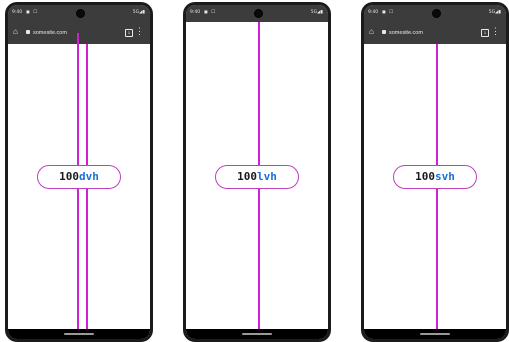 The height and width of the screenshot is (342, 509). I want to click on unit-label: 100lvh, so click(257, 177).